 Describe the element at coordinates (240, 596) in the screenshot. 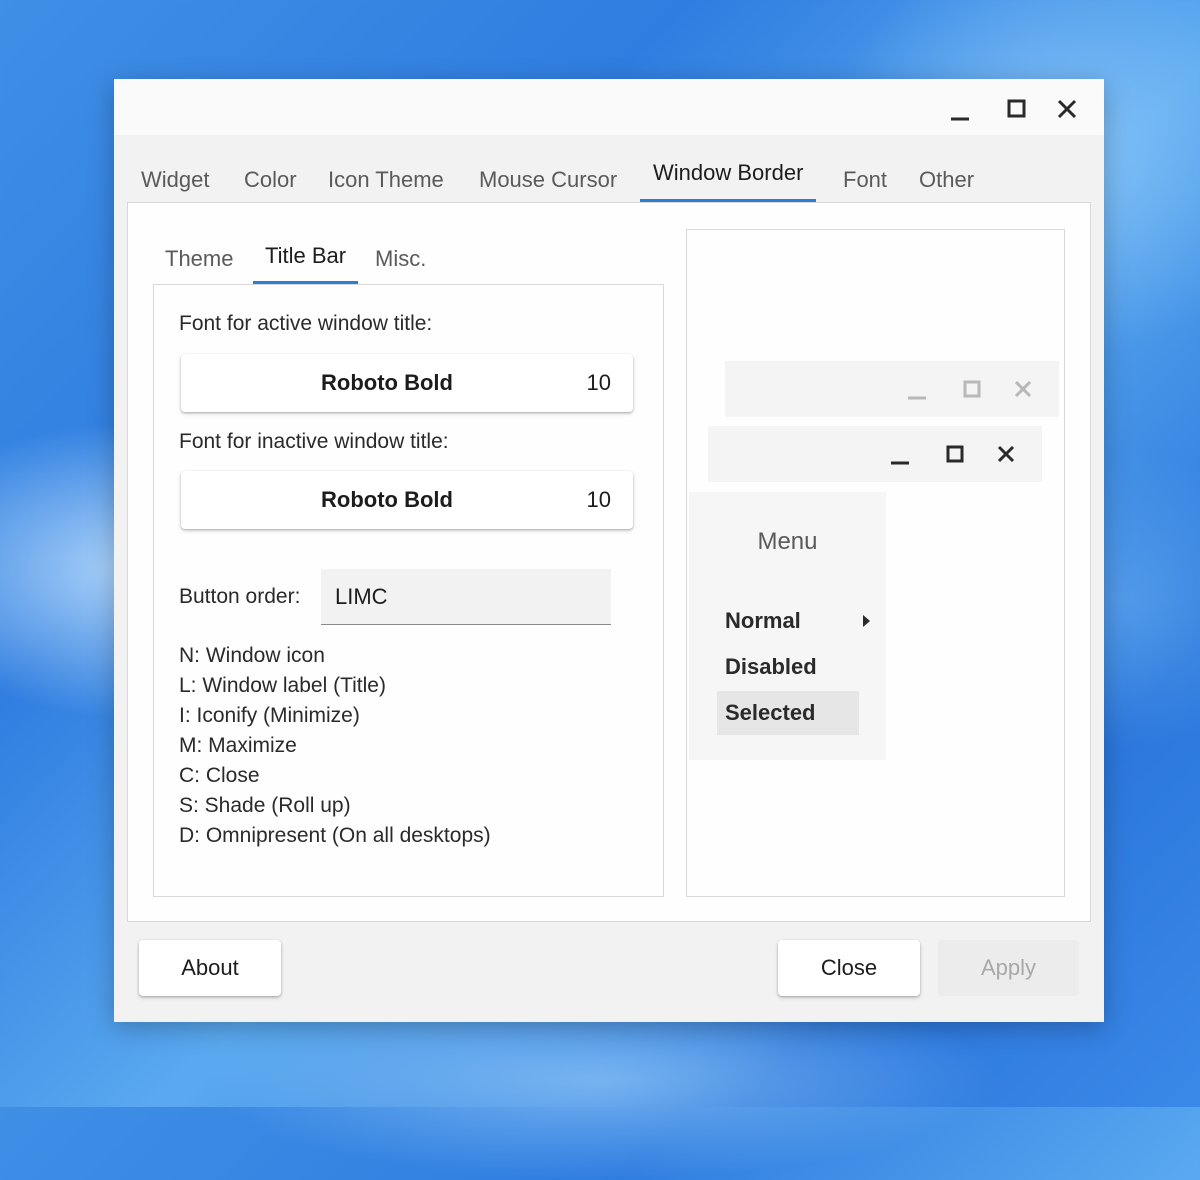

I see `button-order-label: Button order:` at that location.